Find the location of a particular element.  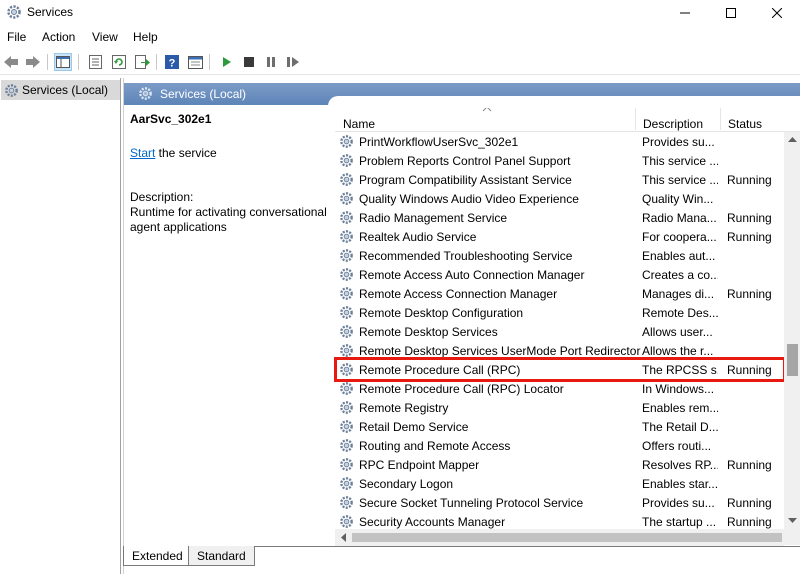

service-name: Remote Access Connection Manager is located at coordinates (458, 294).